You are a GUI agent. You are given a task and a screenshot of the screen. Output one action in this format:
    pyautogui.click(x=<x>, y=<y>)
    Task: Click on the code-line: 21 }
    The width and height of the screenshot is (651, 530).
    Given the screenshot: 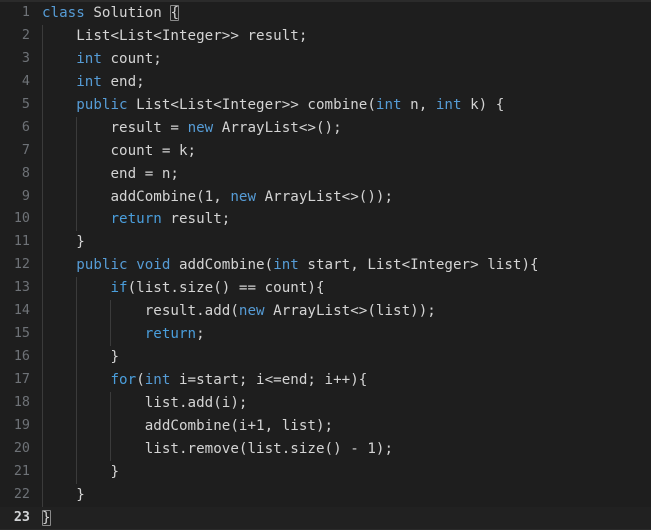 What is the action you would take?
    pyautogui.click(x=325, y=472)
    